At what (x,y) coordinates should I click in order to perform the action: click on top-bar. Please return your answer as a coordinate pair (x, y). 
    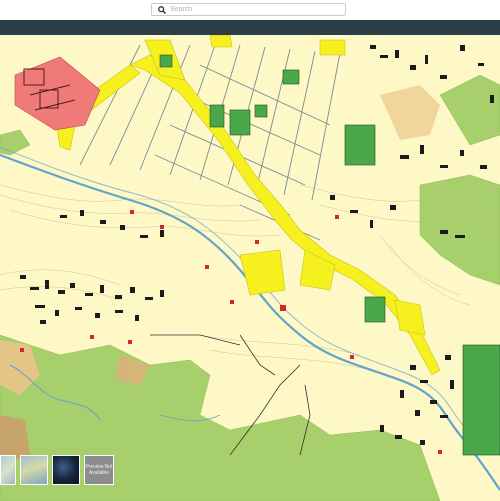
    Looking at the image, I should click on (250, 10).